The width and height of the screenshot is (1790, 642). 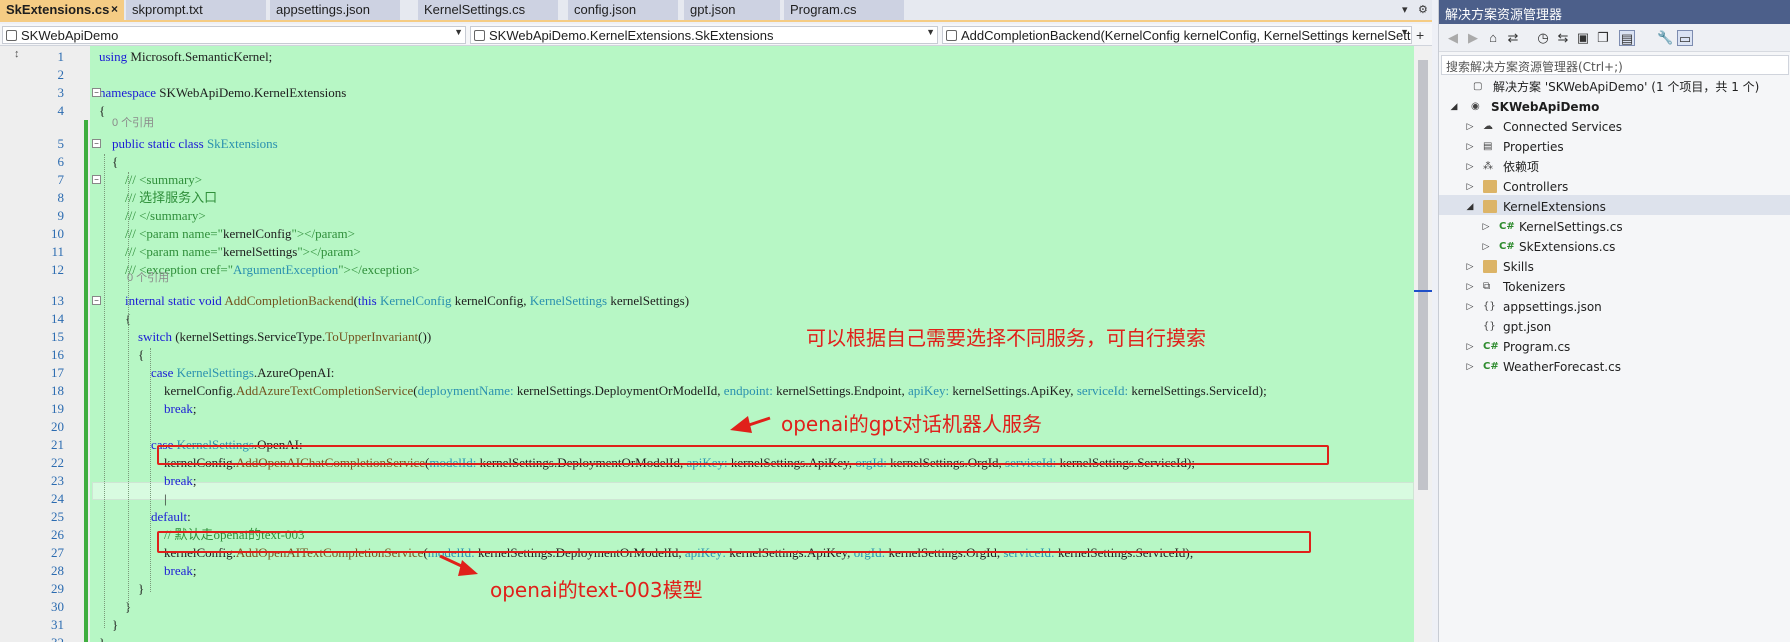 What do you see at coordinates (1583, 38) in the screenshot?
I see `collapse-all-icon: ▣` at bounding box center [1583, 38].